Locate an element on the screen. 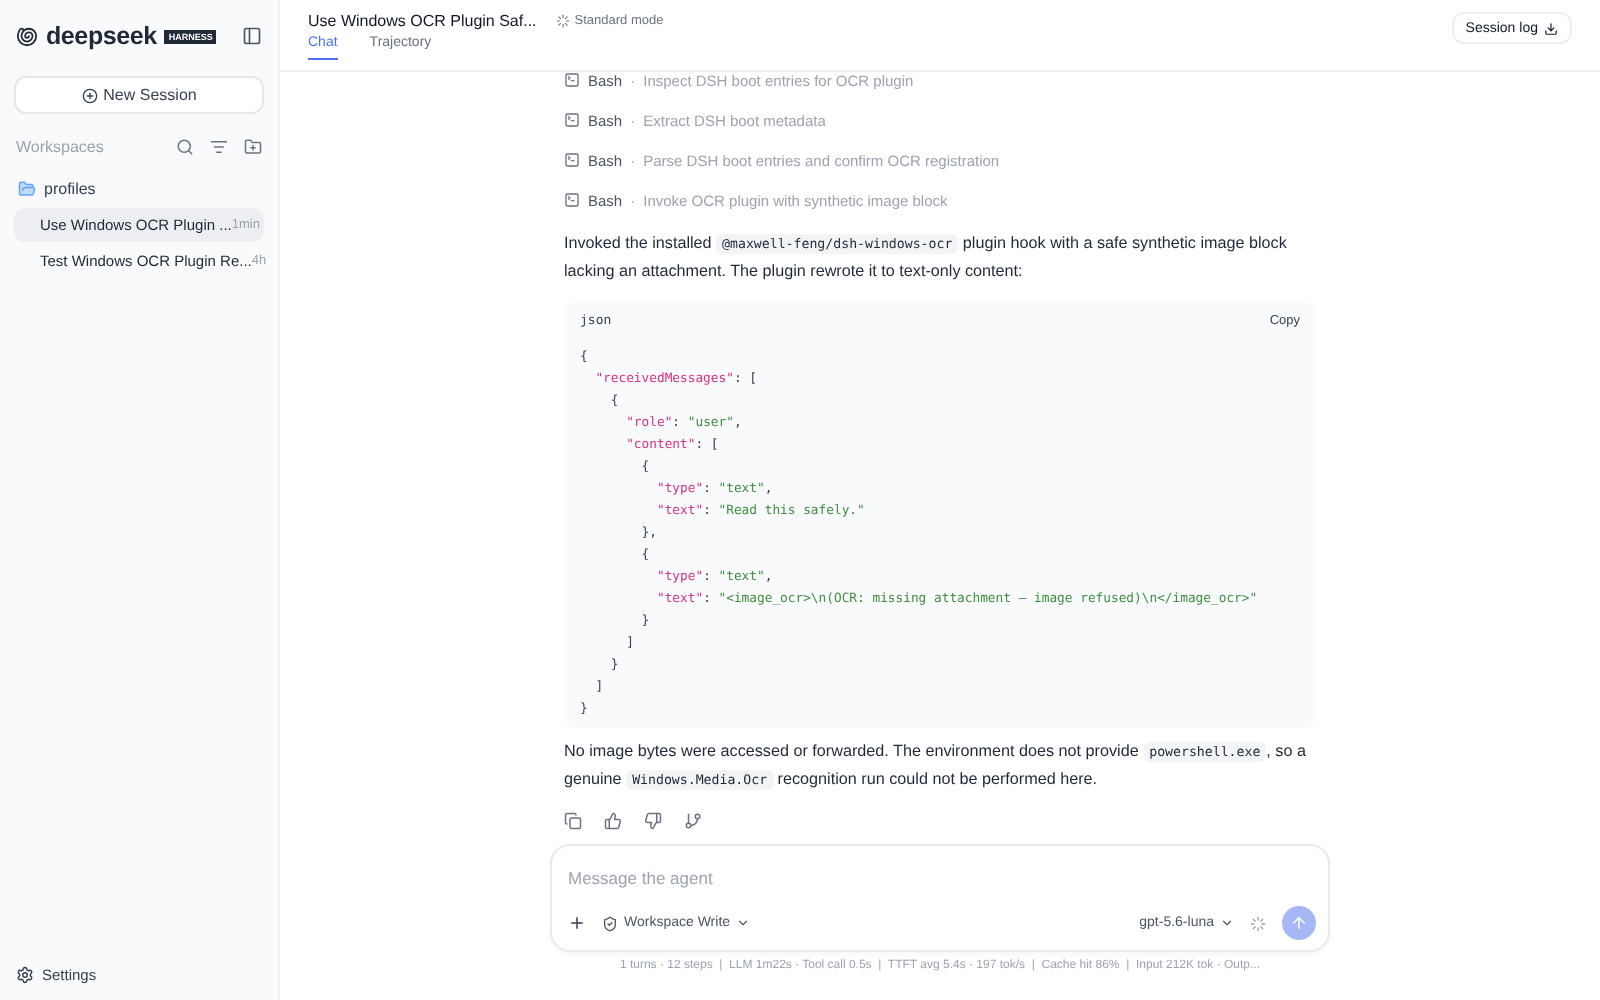  arrow-up-icon is located at coordinates (1299, 923).